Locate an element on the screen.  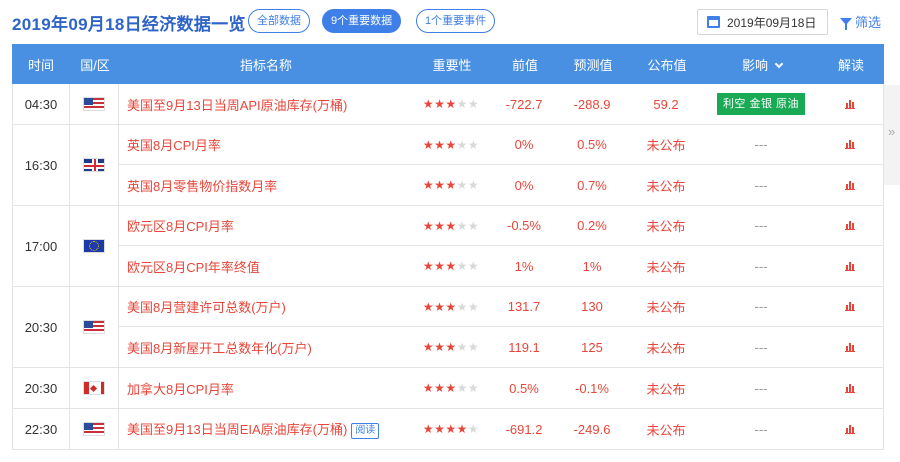
forecast-value: -0.1% is located at coordinates (592, 388).